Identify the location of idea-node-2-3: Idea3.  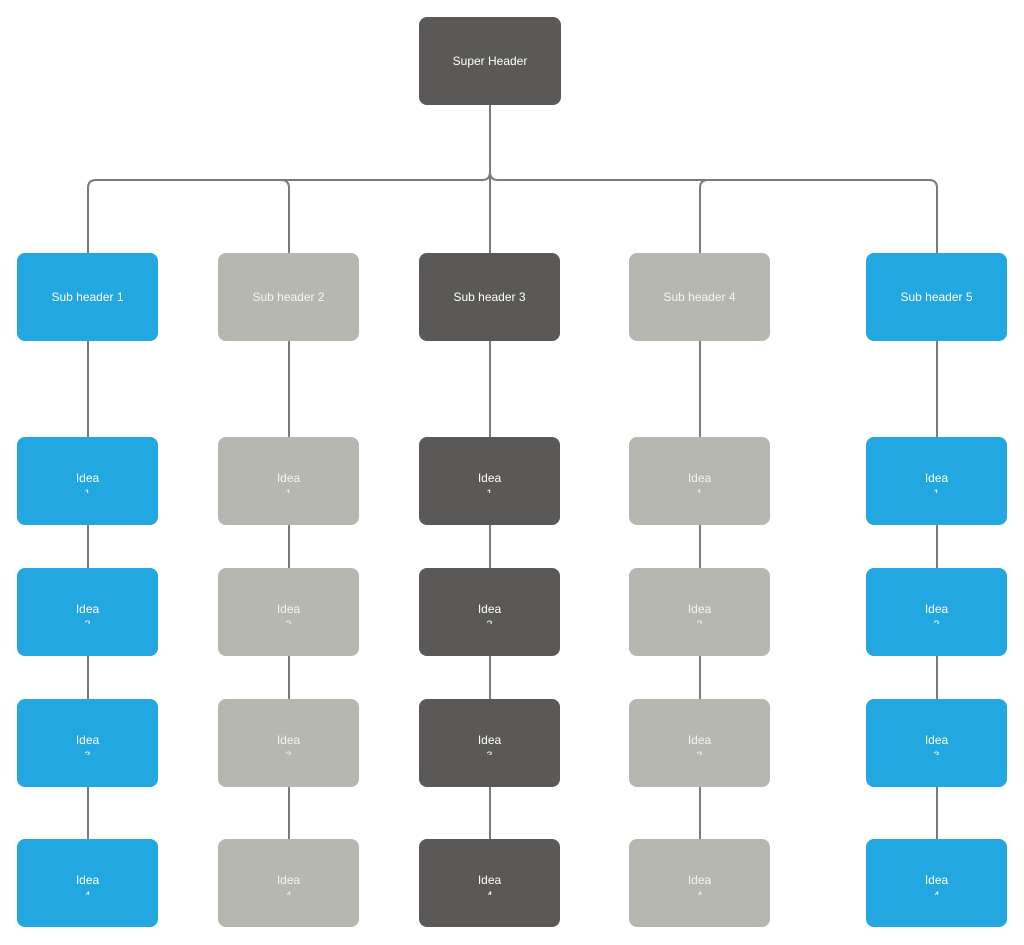
(288, 743).